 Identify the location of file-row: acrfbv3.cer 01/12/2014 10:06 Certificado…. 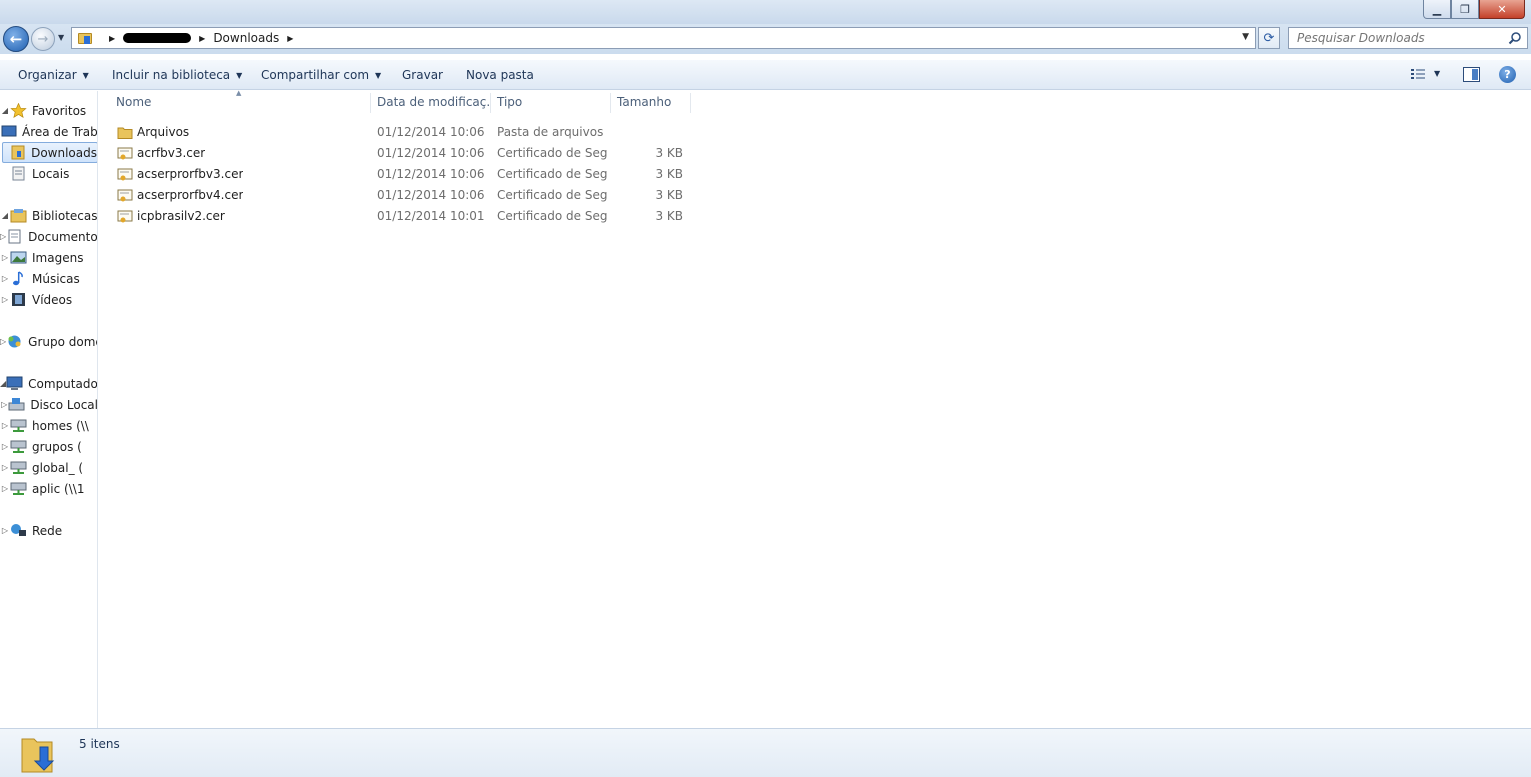
(402, 153).